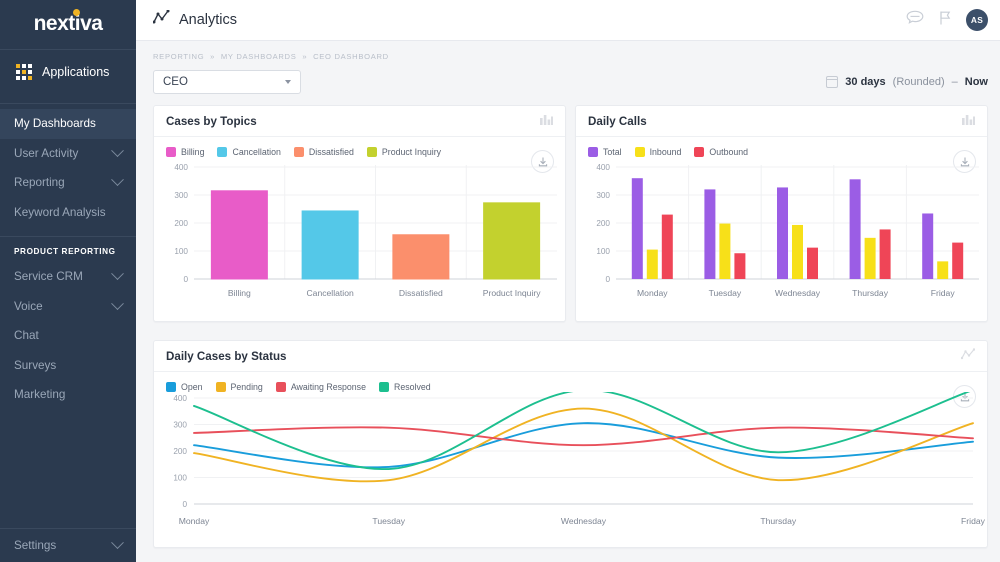 The image size is (1000, 562). Describe the element at coordinates (35, 545) in the screenshot. I see `sidebar-label-settings: Settings` at that location.